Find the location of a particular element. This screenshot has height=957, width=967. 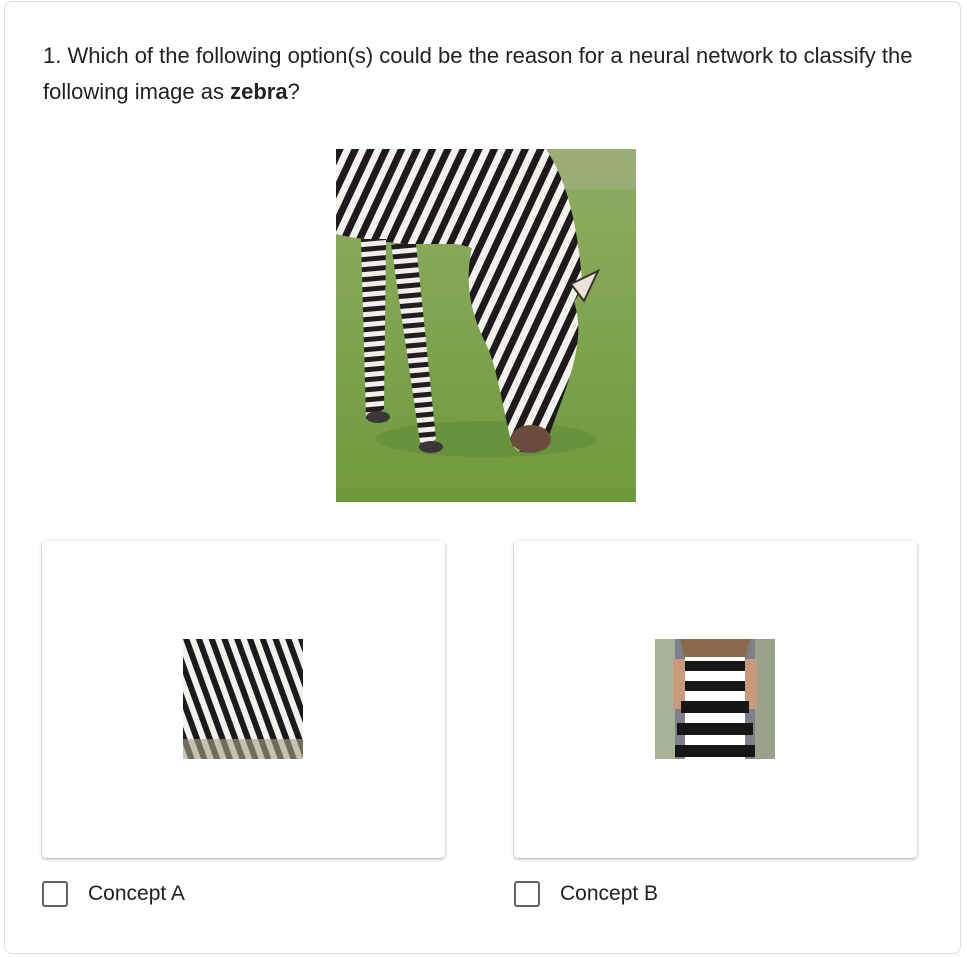

concept-a-checkbox is located at coordinates (55, 894).